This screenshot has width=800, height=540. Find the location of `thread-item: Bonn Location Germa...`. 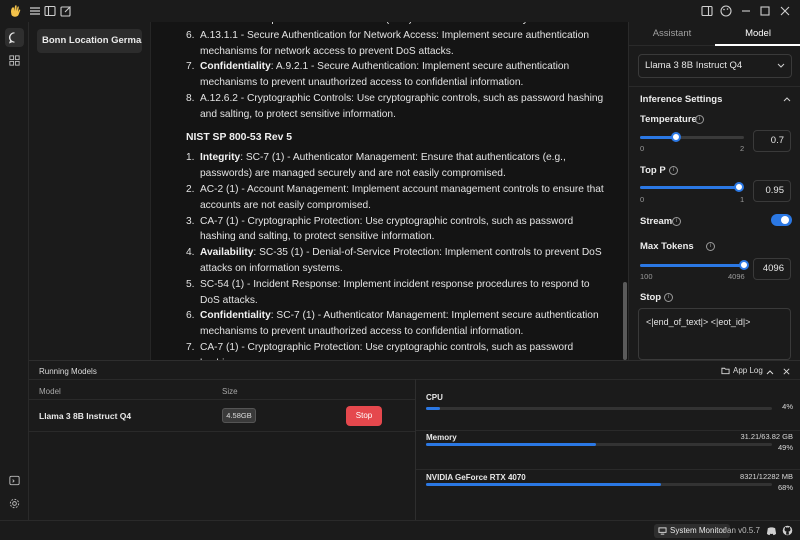

thread-item: Bonn Location Germa... is located at coordinates (89, 41).